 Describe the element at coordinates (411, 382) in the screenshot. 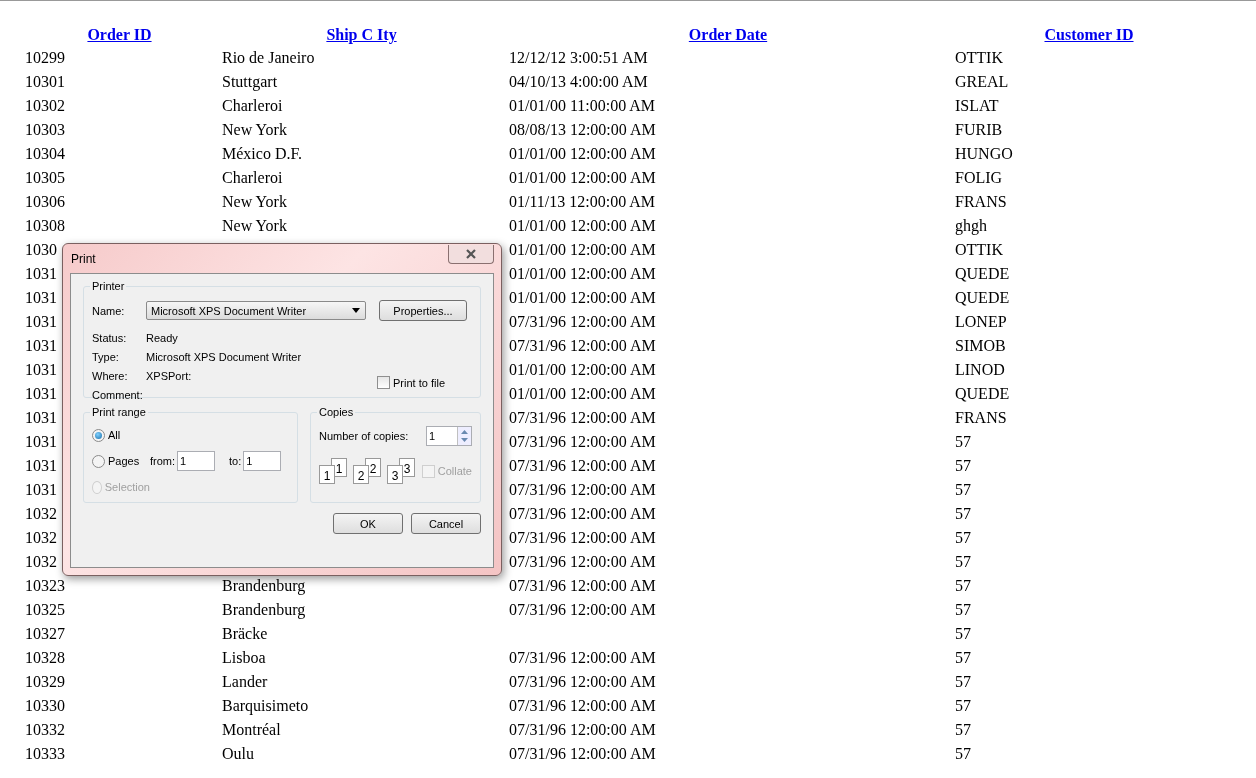

I see `print-to-file-checkbox: Print to file` at that location.